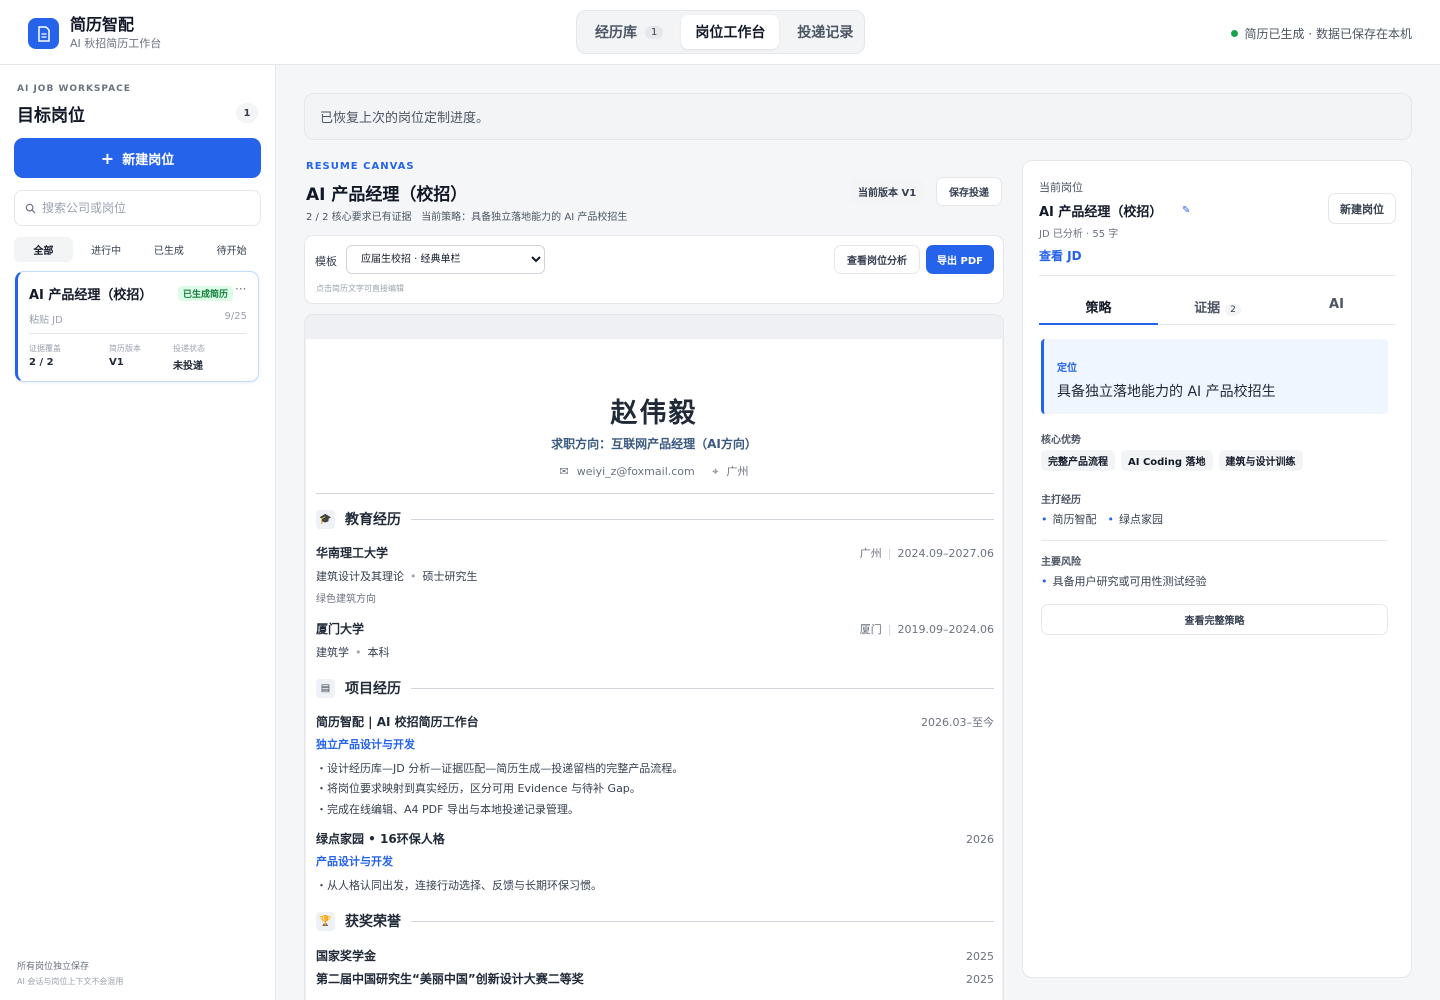 The image size is (1440, 1000). Describe the element at coordinates (360, 576) in the screenshot. I see `major: 建筑设计及其理论` at that location.